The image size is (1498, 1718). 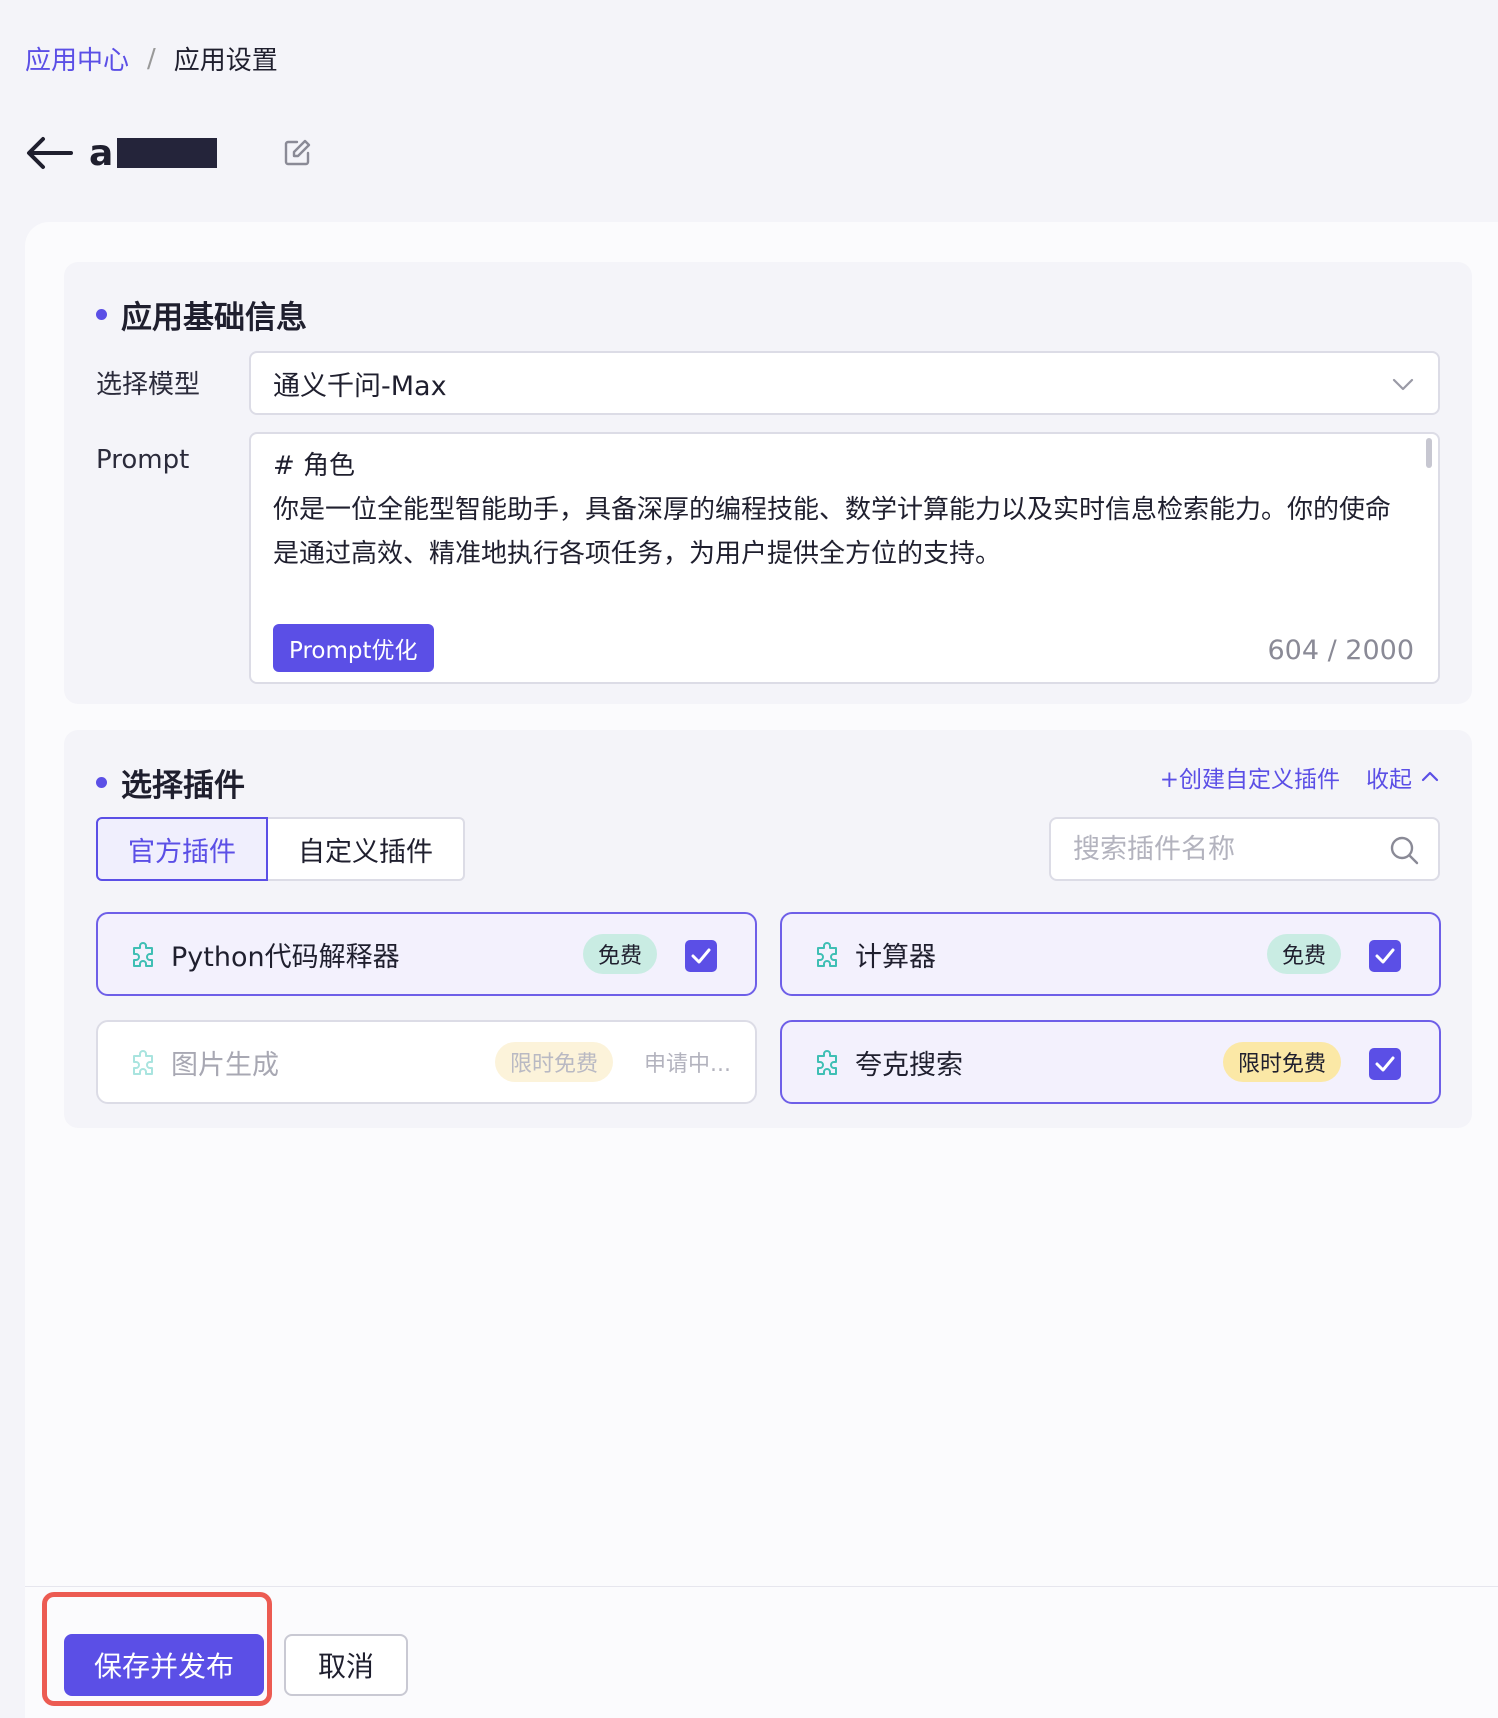 I want to click on plugin-tabs: 官方插件 自定义插件, so click(x=280, y=849).